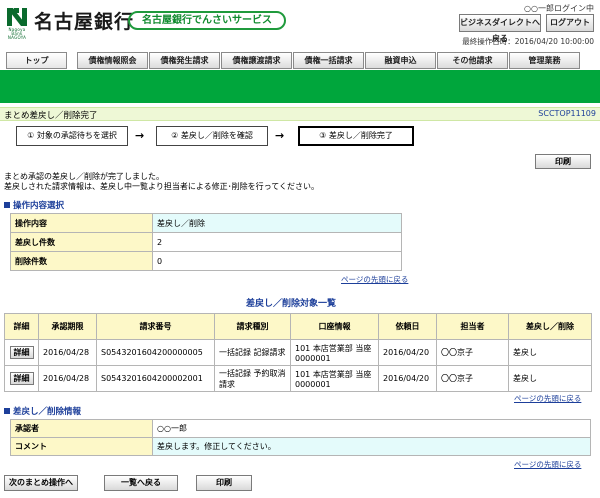 This screenshot has height=498, width=600. What do you see at coordinates (184, 60) in the screenshot?
I see `tab-claim-issue: 債権発生請求` at bounding box center [184, 60].